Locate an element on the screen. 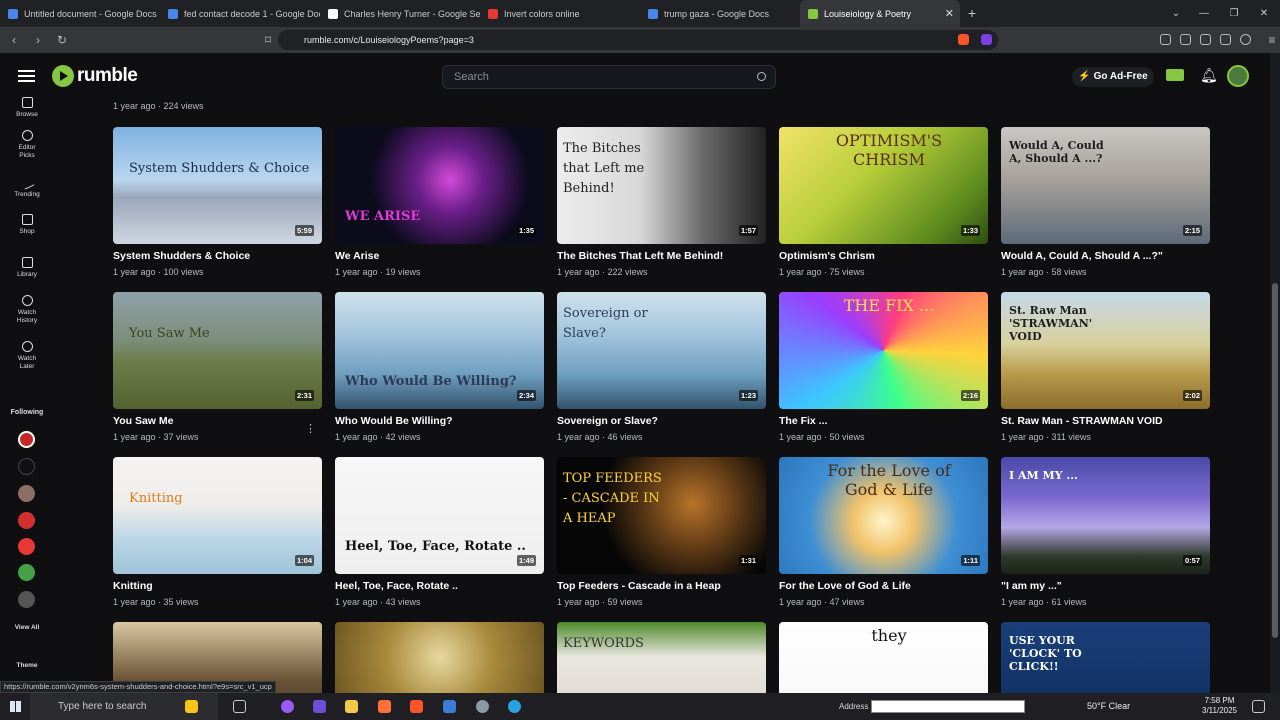  search-input: Search is located at coordinates (609, 77).